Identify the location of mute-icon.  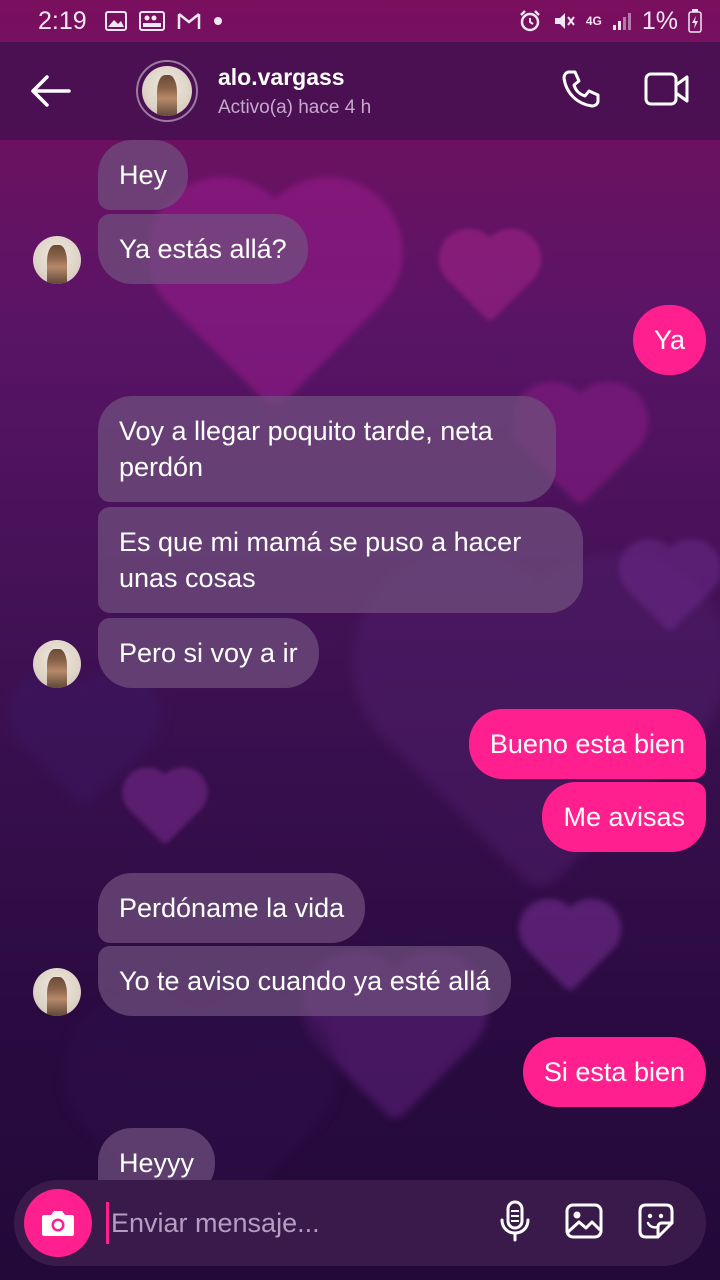
(564, 21).